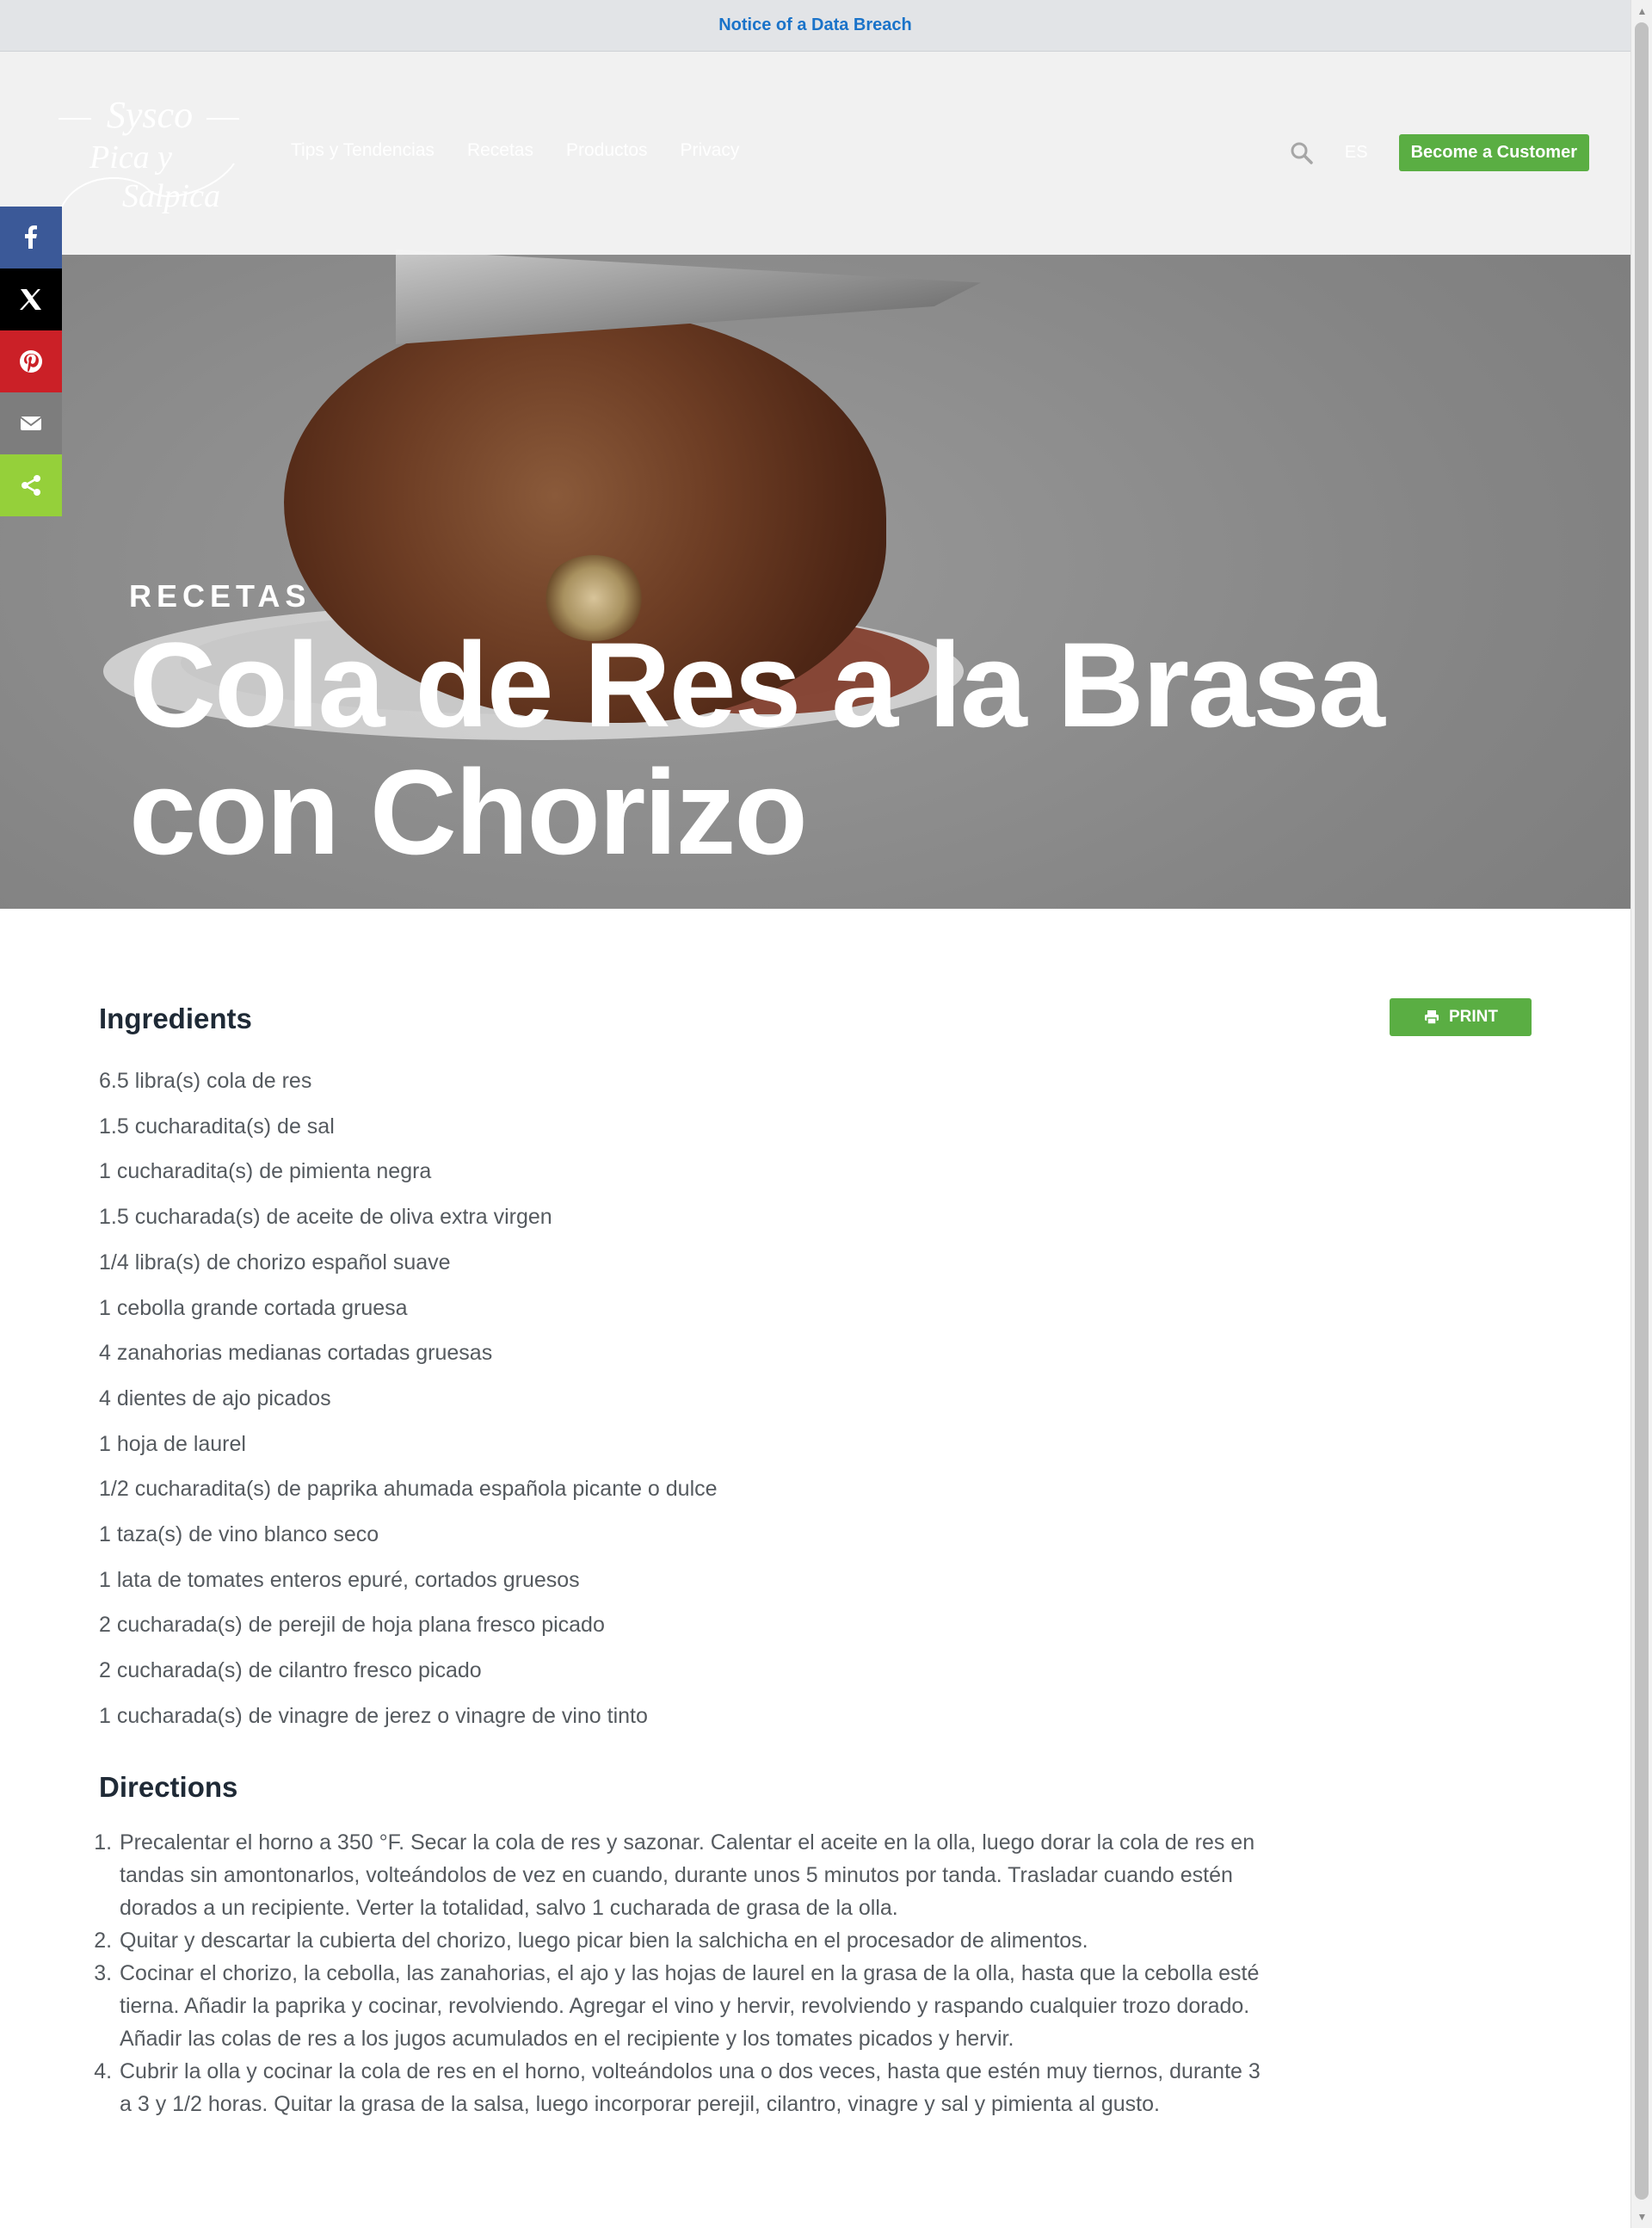  Describe the element at coordinates (239, 1535) in the screenshot. I see `ingredient-item: 1 taza(s) de vino blanco seco` at that location.